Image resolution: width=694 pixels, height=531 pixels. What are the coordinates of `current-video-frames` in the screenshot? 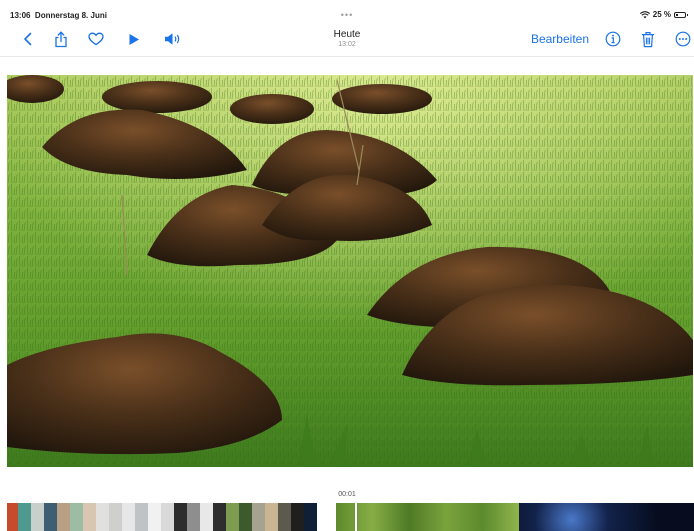 It's located at (427, 517).